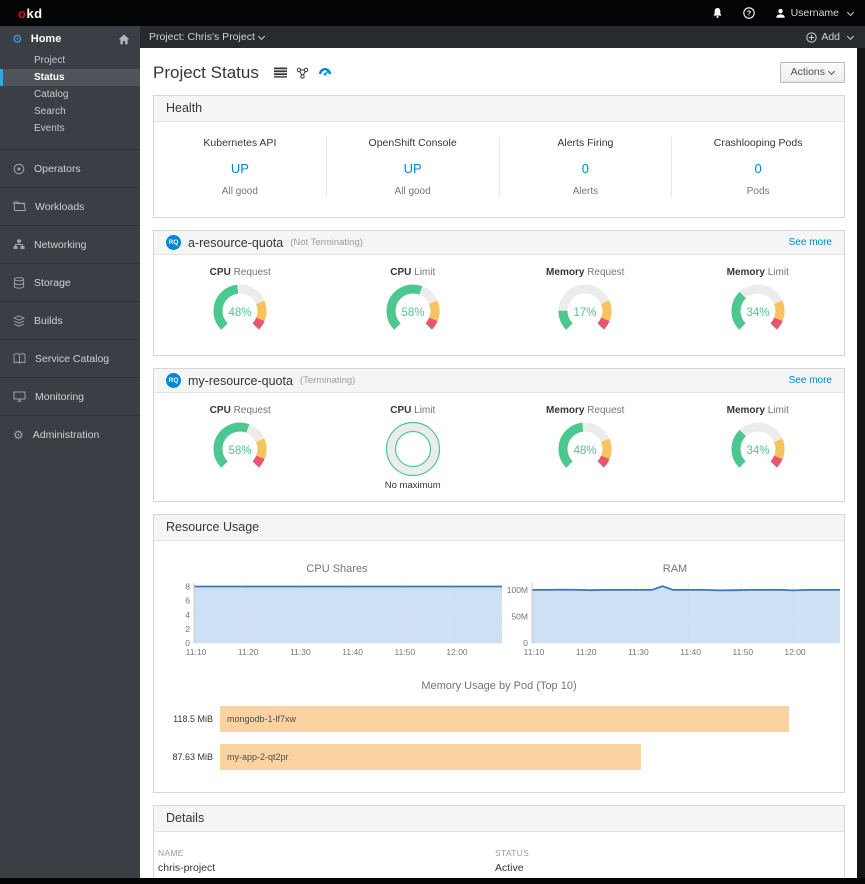 The height and width of the screenshot is (884, 865). I want to click on cpu-request-gauge: 48%, so click(240, 313).